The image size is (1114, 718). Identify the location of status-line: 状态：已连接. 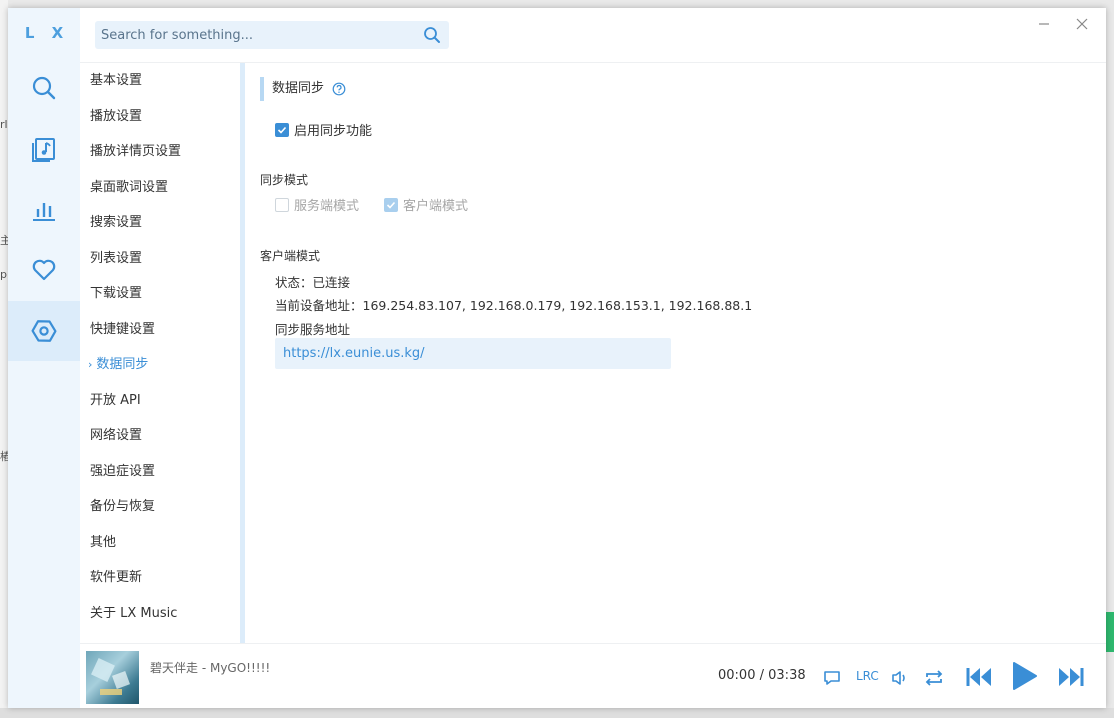
(312, 281).